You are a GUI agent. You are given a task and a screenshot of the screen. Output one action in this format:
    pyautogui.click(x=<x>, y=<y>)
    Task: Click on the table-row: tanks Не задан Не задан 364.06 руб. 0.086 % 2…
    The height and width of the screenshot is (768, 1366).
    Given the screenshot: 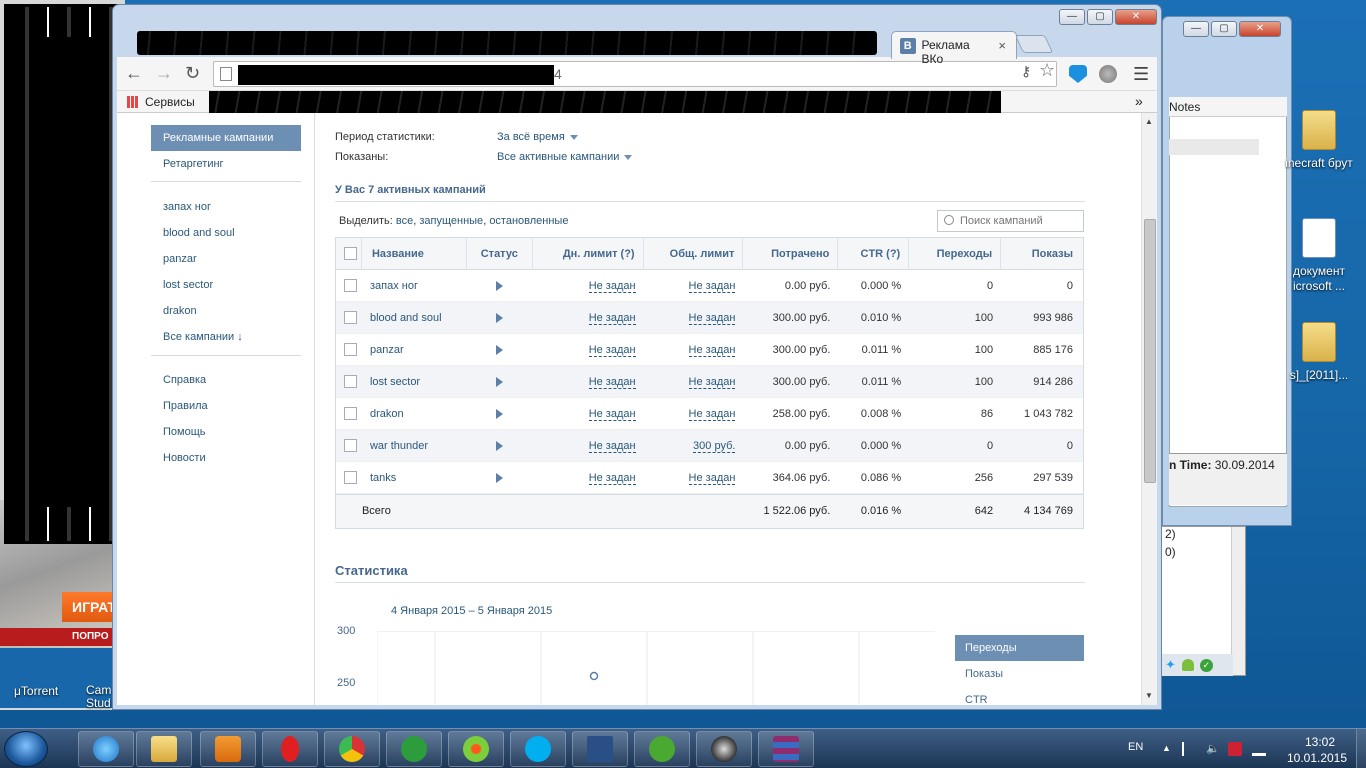 What is the action you would take?
    pyautogui.click(x=709, y=478)
    